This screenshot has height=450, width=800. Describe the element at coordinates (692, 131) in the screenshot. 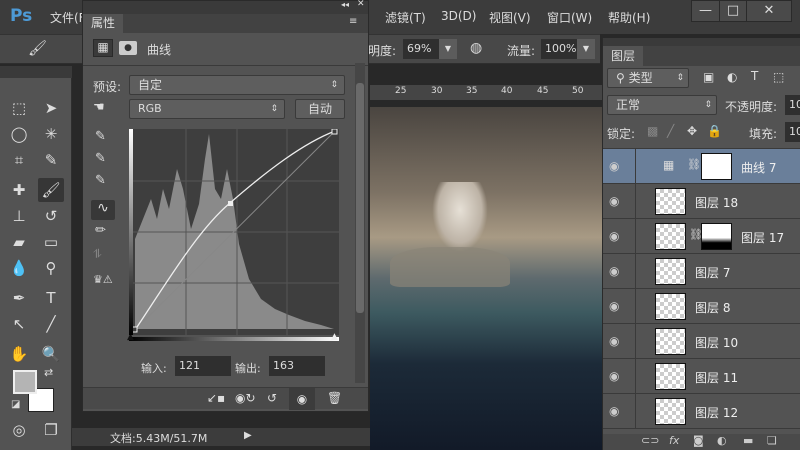

I see `lock-position-icon: ✥` at that location.